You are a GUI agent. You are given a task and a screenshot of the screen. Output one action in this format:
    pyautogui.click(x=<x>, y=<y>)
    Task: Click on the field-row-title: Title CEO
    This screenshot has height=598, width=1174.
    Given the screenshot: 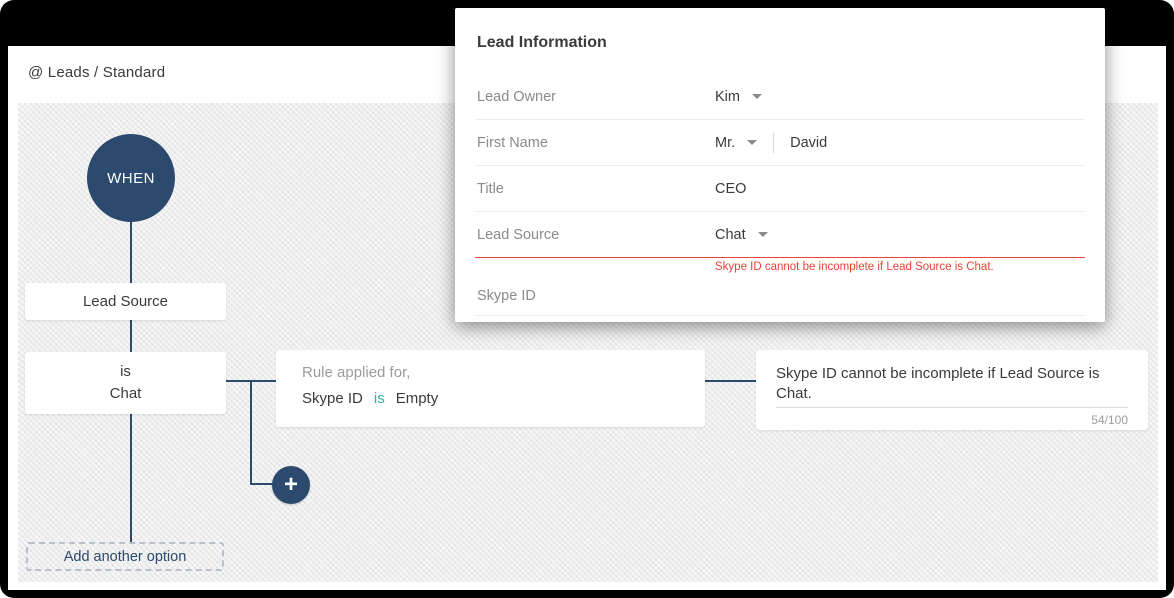 What is the action you would take?
    pyautogui.click(x=780, y=189)
    